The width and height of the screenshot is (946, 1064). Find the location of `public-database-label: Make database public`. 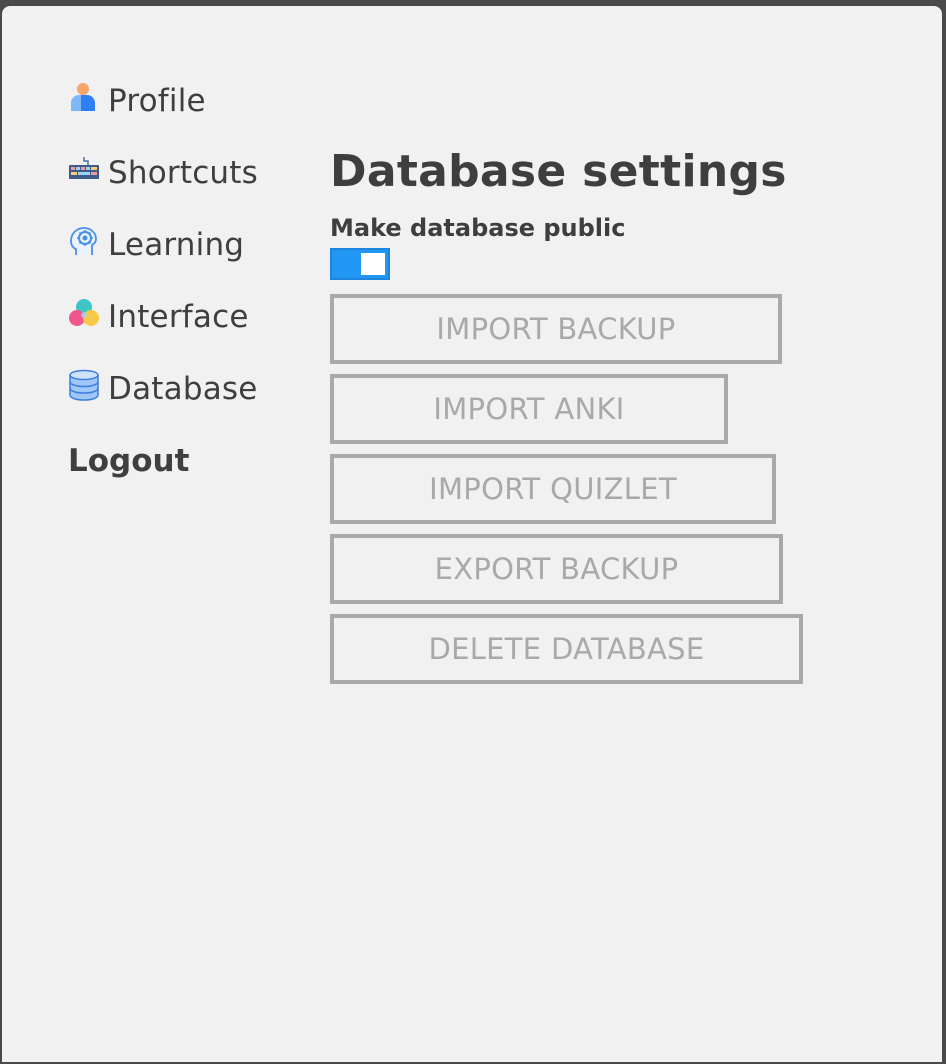

public-database-label: Make database public is located at coordinates (478, 228).